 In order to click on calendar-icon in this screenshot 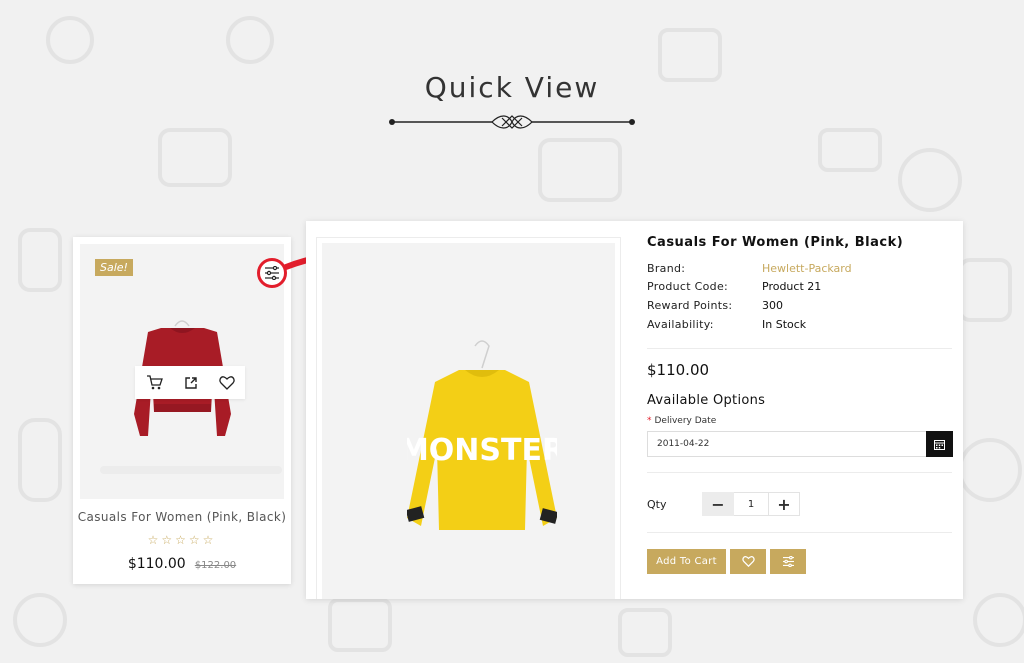, I will do `click(939, 444)`.